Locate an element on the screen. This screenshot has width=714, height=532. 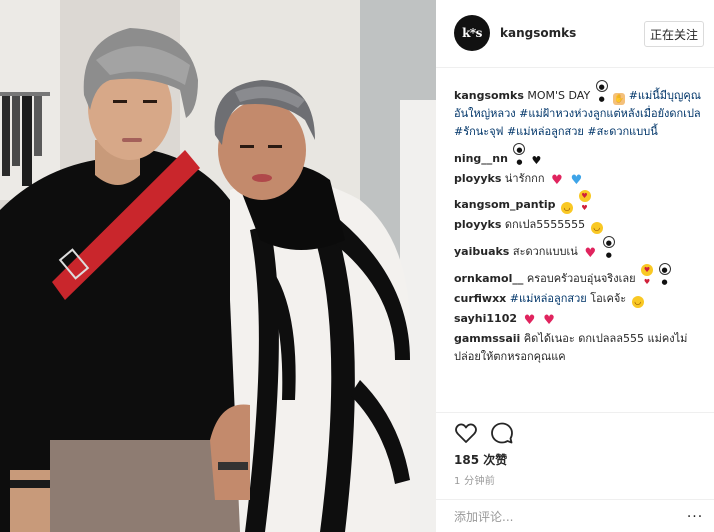
comment-text: ครอบครัวอบอุ่นจริงเลย is located at coordinates (581, 278).